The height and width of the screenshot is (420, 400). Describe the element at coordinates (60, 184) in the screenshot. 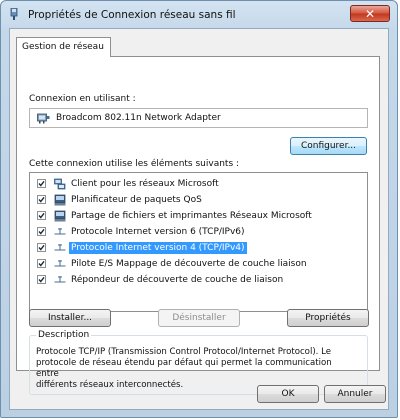

I see `network-client-icon` at that location.